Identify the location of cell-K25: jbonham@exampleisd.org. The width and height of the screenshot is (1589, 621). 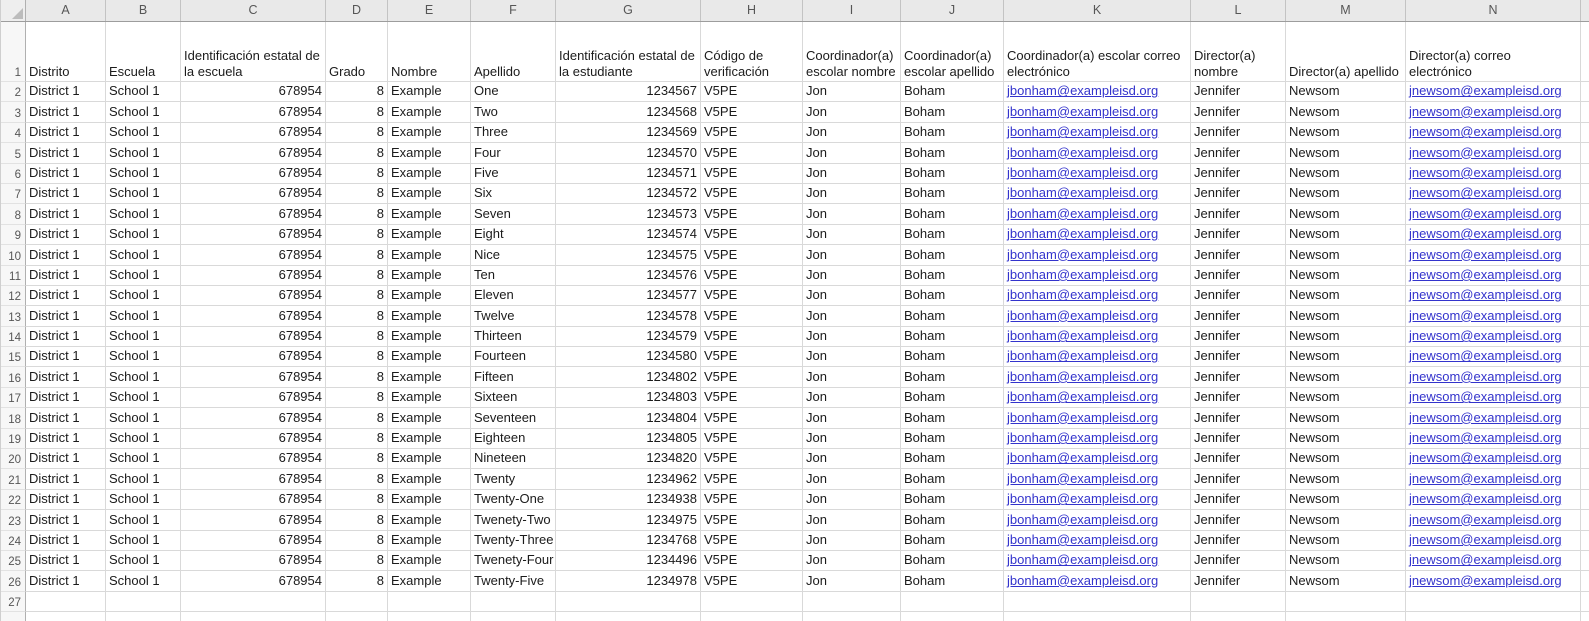
(1097, 561).